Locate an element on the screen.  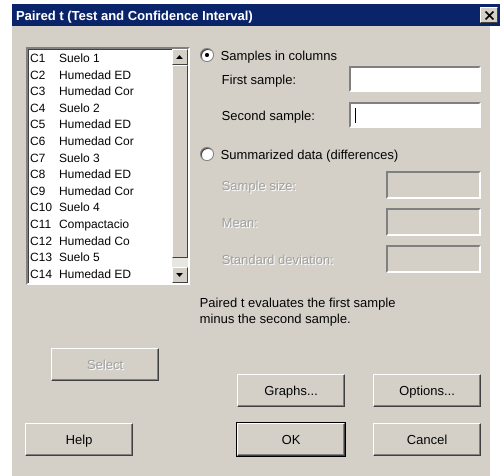
up-arrow-icon is located at coordinates (180, 57).